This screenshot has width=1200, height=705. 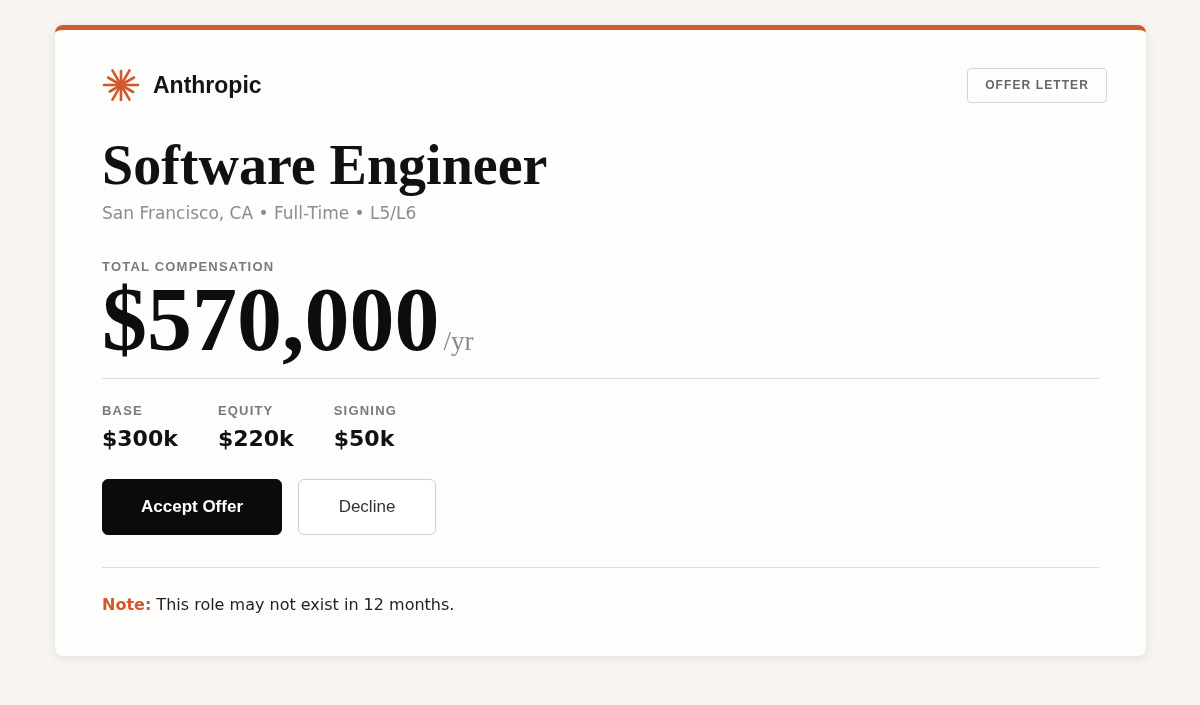 I want to click on job-details: San Francisco, CA • Full-Time • L5/L6, so click(x=260, y=213).